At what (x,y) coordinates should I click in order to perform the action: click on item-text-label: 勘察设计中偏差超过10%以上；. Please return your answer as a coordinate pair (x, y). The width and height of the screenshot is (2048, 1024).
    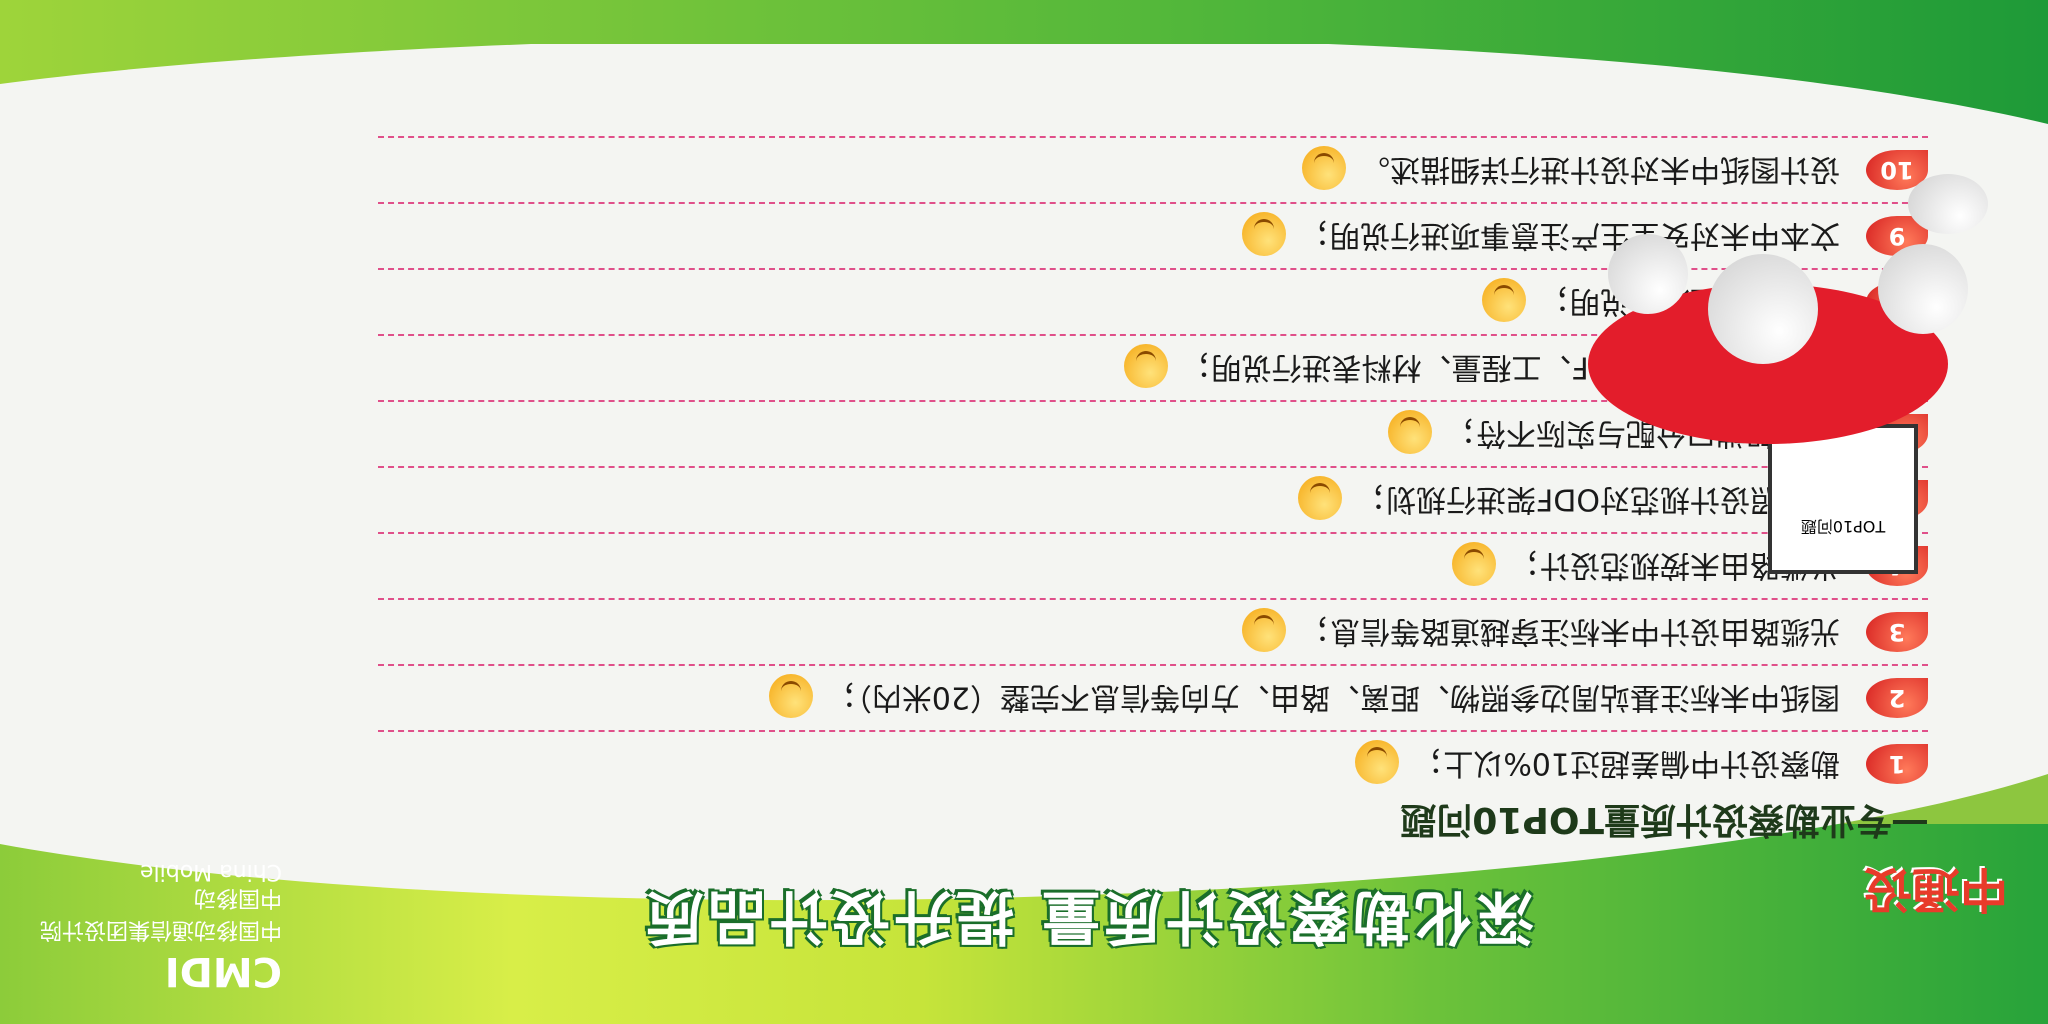
    Looking at the image, I should click on (1626, 763).